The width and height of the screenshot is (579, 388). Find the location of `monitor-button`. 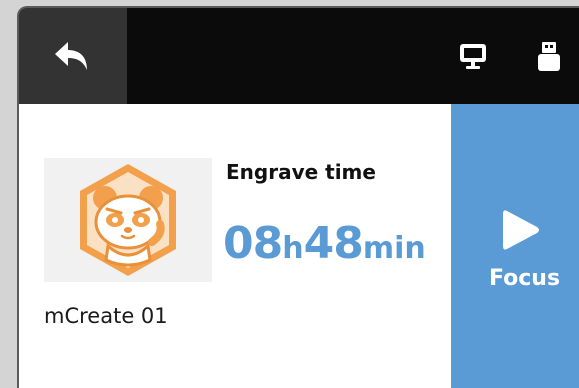

monitor-button is located at coordinates (473, 56).